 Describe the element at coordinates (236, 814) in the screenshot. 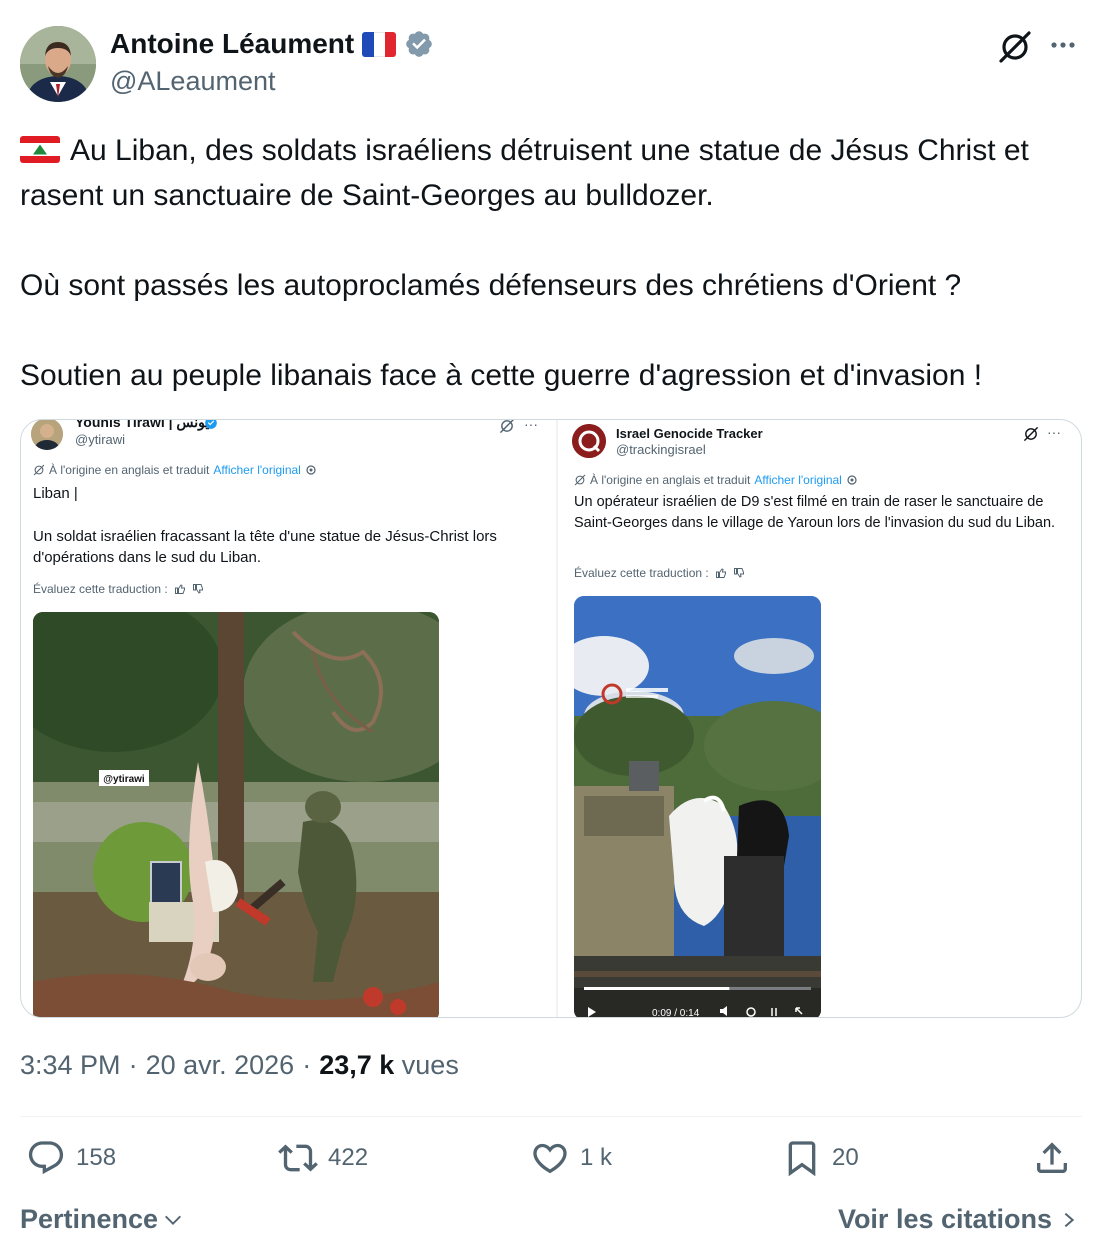

I see `left-photo-statue: @ytirawi` at that location.